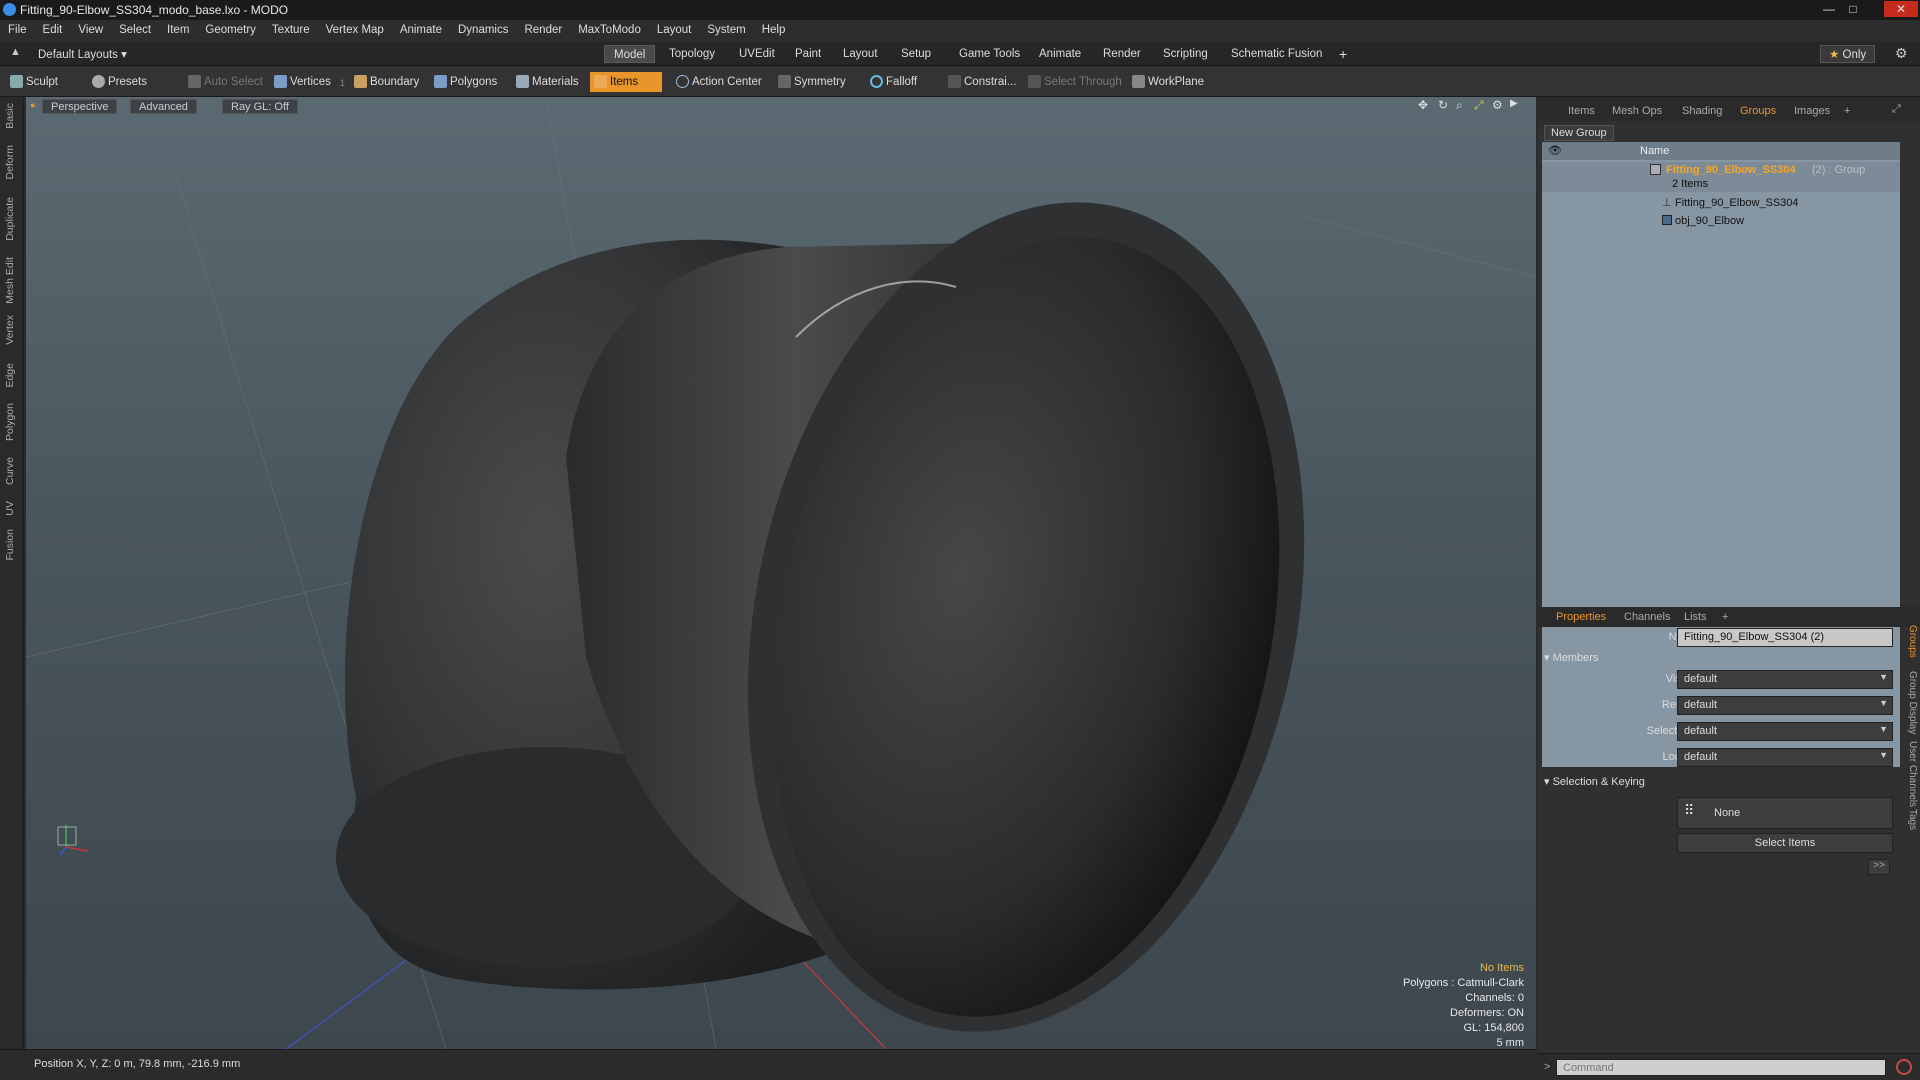 The height and width of the screenshot is (1080, 1920). Describe the element at coordinates (1785, 679) in the screenshot. I see `visible-dropdown: default ▼` at that location.